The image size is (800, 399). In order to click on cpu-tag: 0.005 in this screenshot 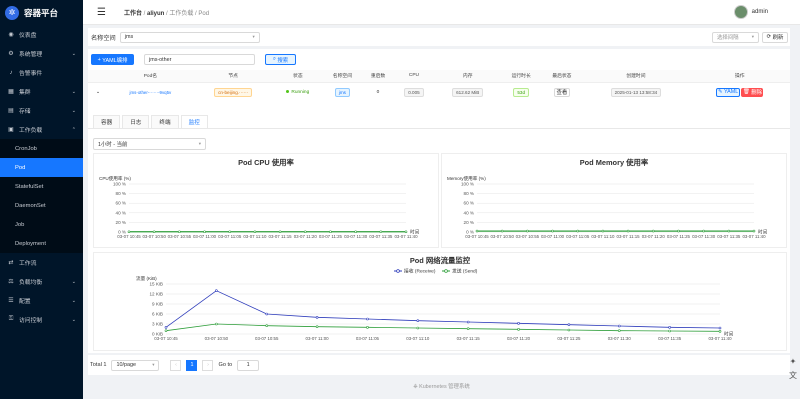, I will do `click(414, 92)`.